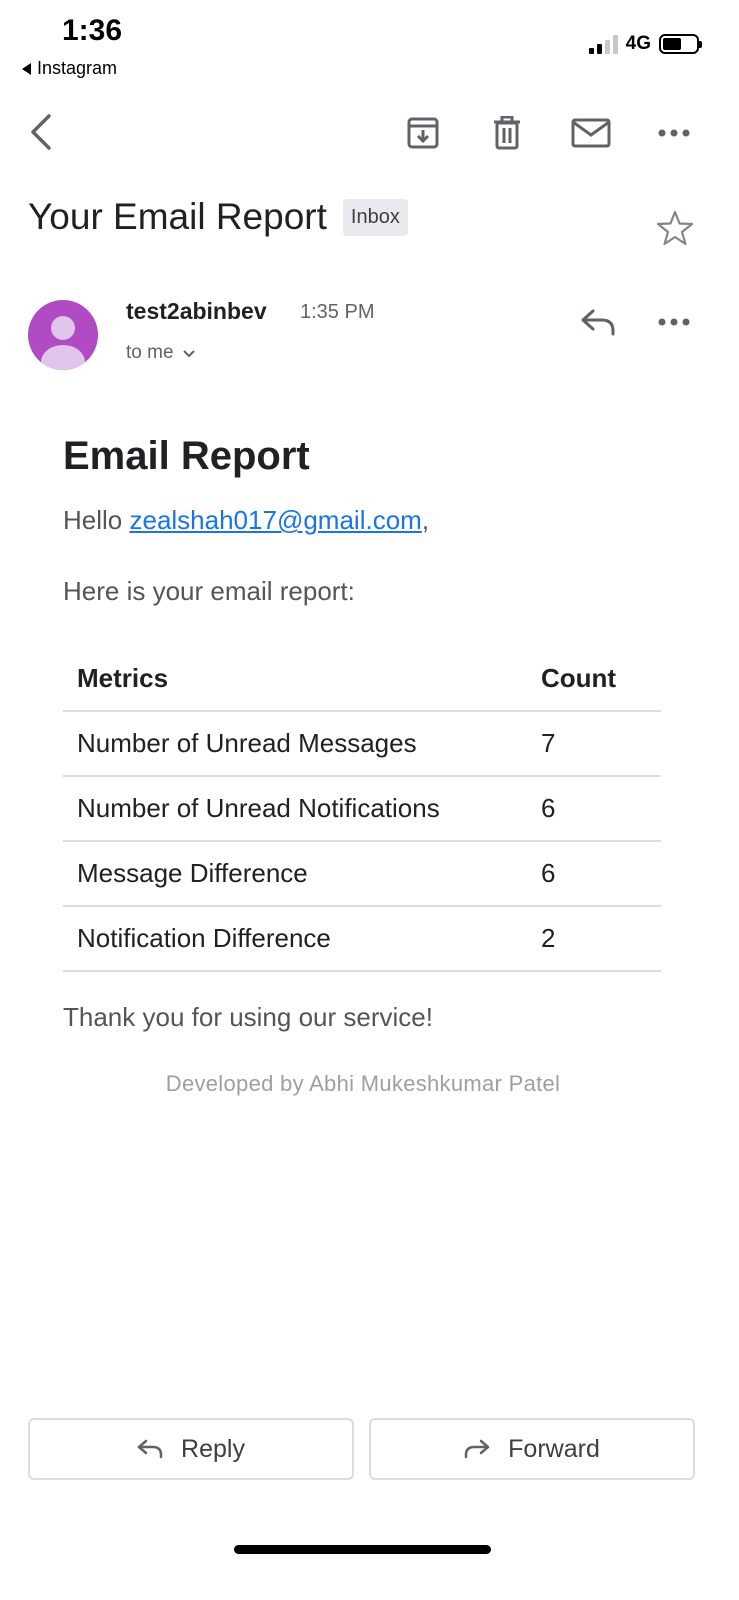  What do you see at coordinates (301, 744) in the screenshot?
I see `metric-name: Number of Unread Messages` at bounding box center [301, 744].